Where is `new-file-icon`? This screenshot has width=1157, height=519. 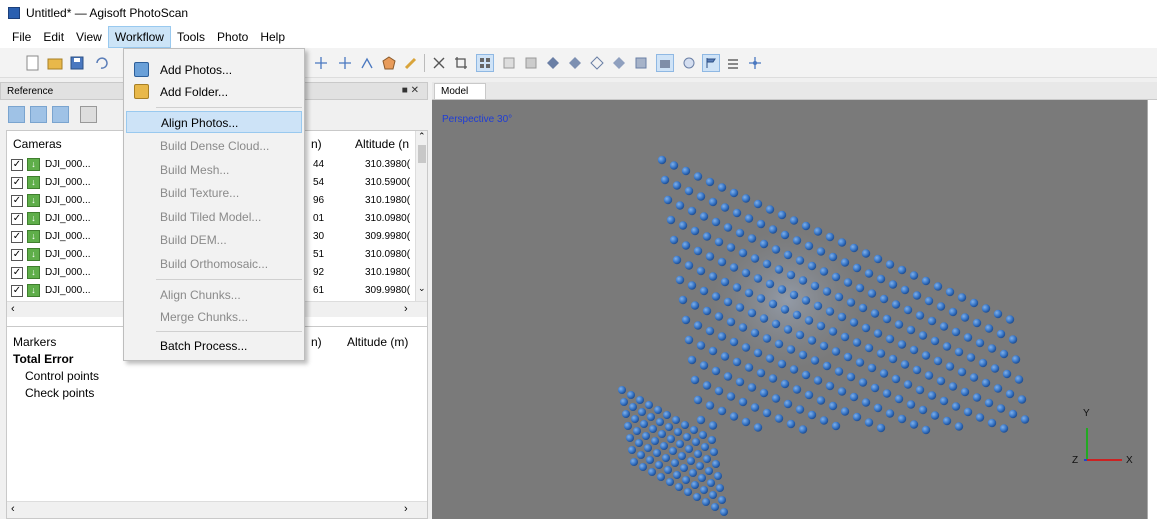
new-file-icon is located at coordinates (33, 63).